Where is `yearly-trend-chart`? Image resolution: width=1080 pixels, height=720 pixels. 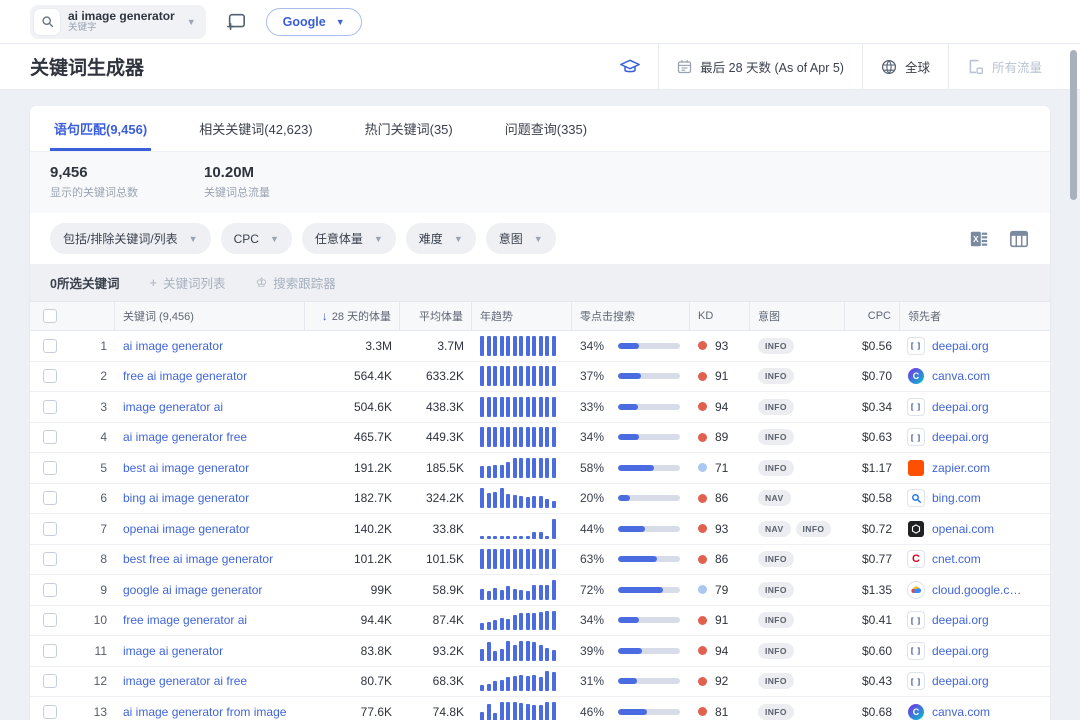 yearly-trend-chart is located at coordinates (519, 498).